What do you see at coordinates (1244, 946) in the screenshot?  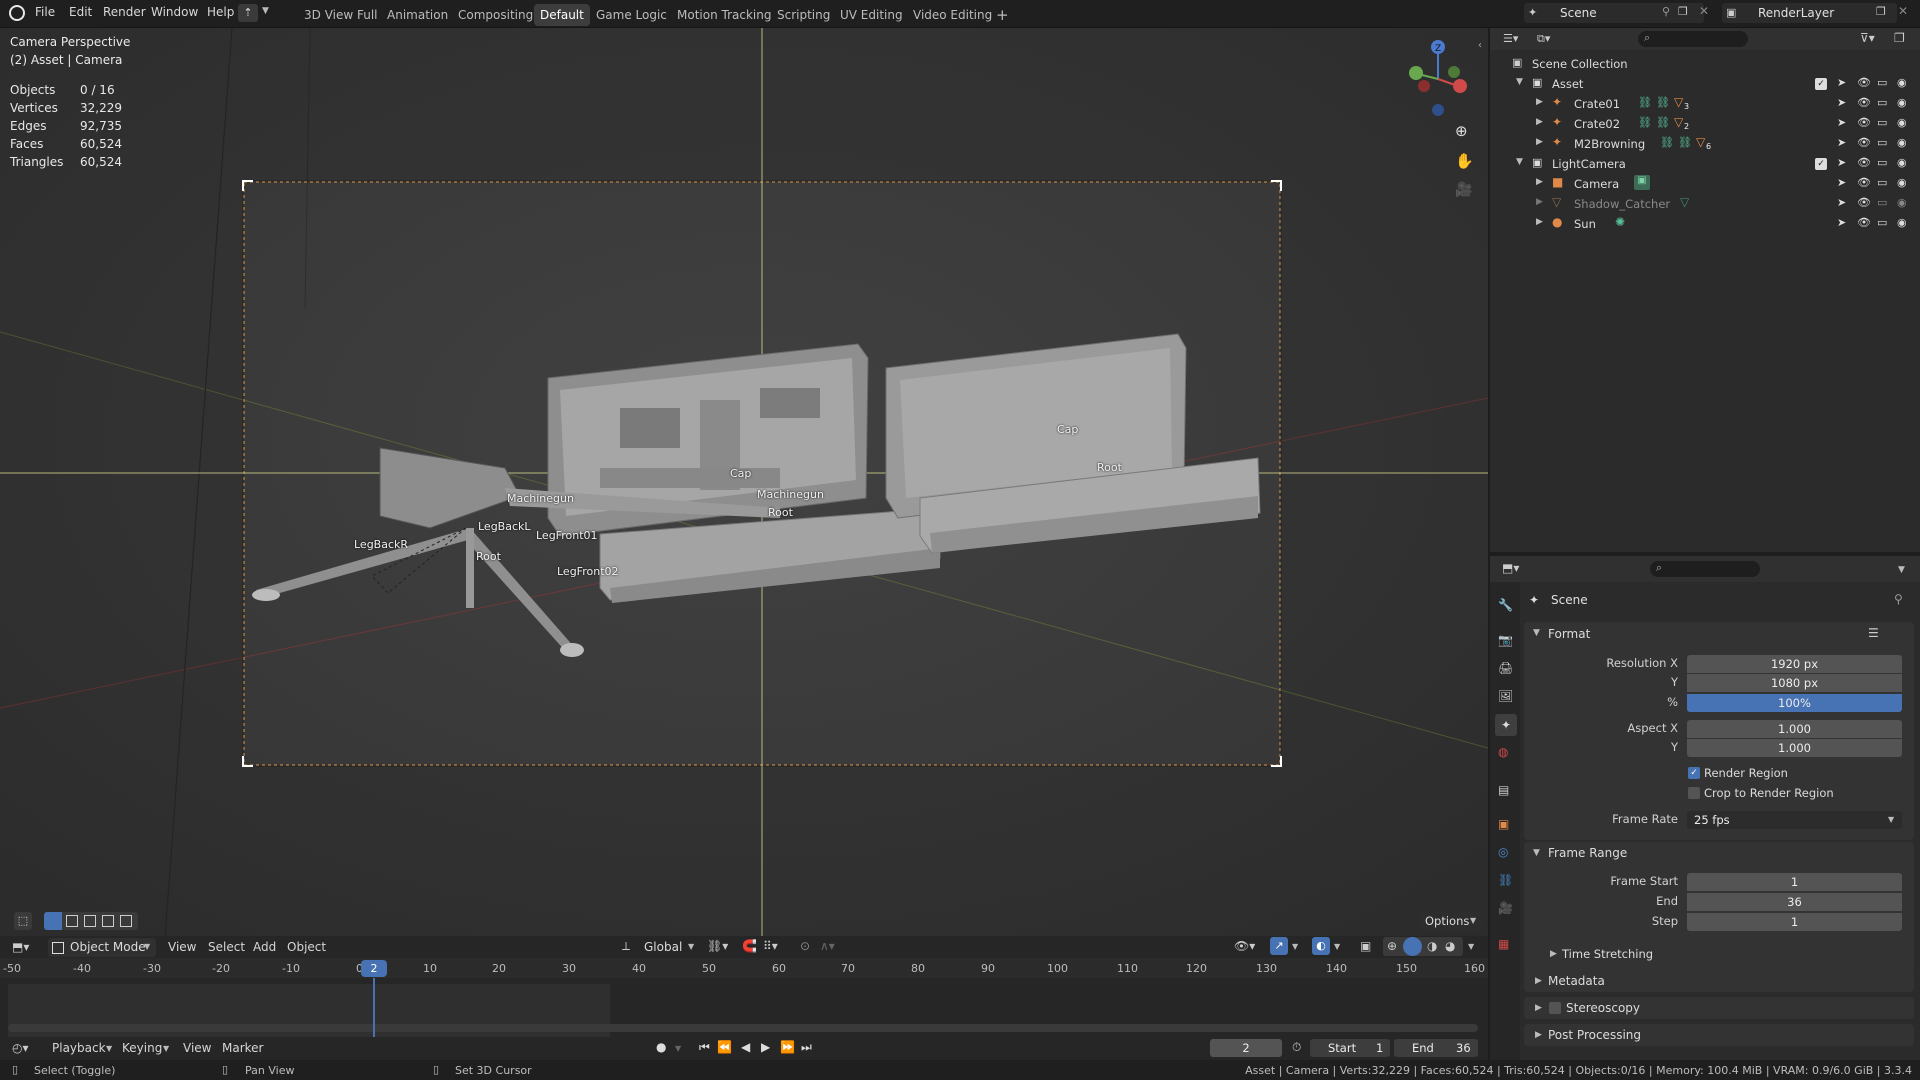 I see `visibility-icon: 👁▾` at bounding box center [1244, 946].